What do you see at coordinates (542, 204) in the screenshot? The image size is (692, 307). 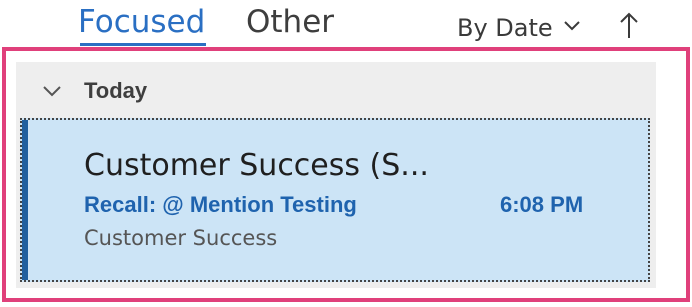 I see `message-time: 6:08 PM` at bounding box center [542, 204].